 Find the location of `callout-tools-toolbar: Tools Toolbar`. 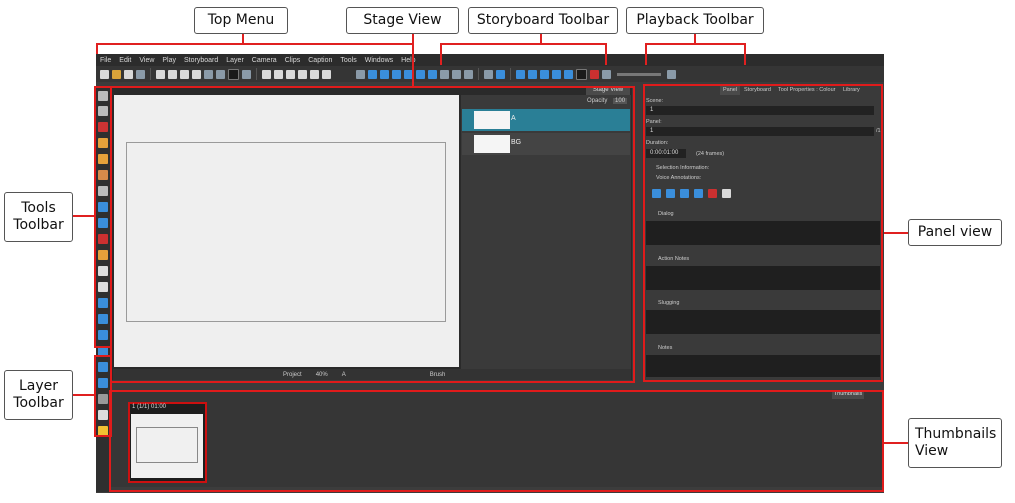

callout-tools-toolbar: Tools Toolbar is located at coordinates (38, 217).